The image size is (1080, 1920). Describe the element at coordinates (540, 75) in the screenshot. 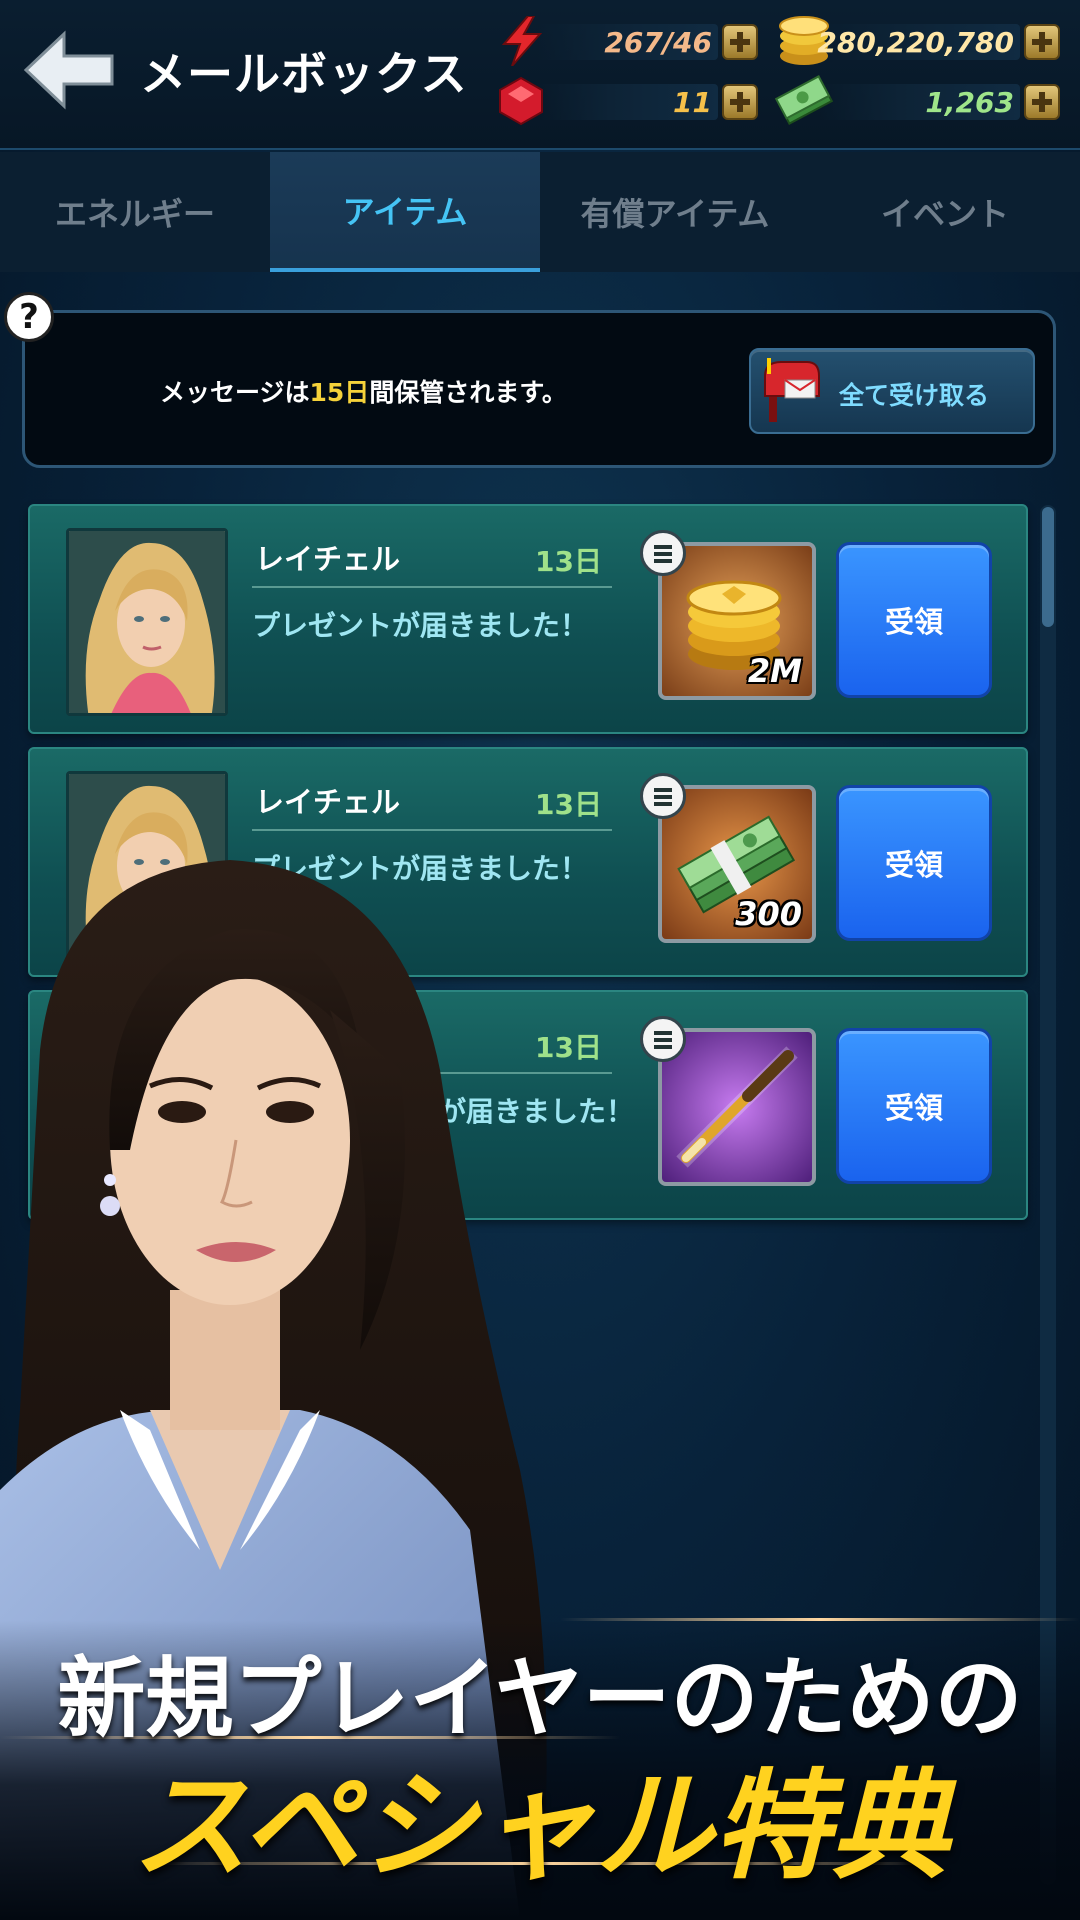

I see `top-bar: メールボックス 267/46 280,220,780 11 1,263` at that location.